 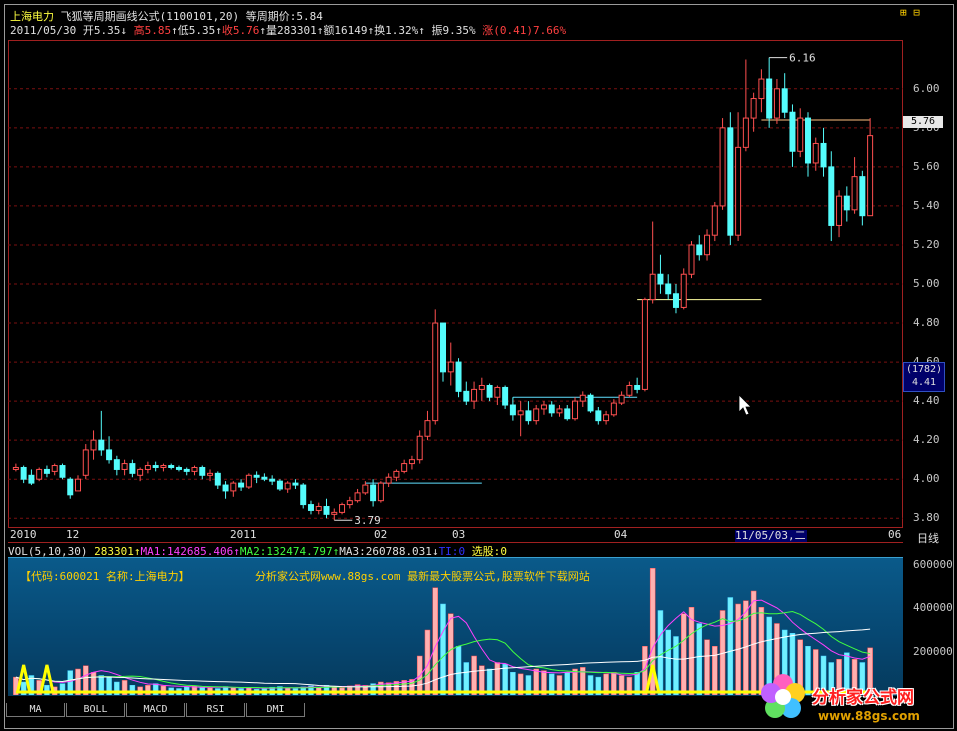 I want to click on stock-code-text: 【代码:600021 名称:上海电力】, so click(x=105, y=576).